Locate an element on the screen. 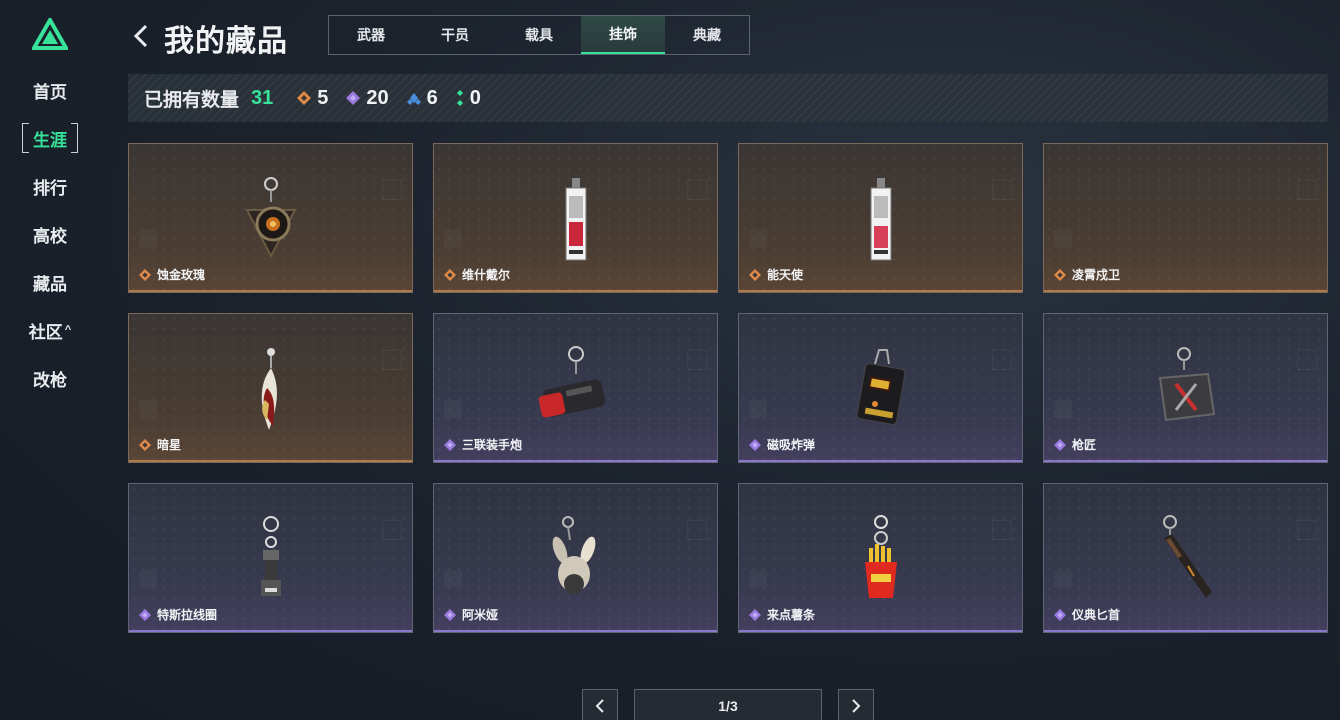  sidebar-item-career: 生涯 is located at coordinates (50, 138).